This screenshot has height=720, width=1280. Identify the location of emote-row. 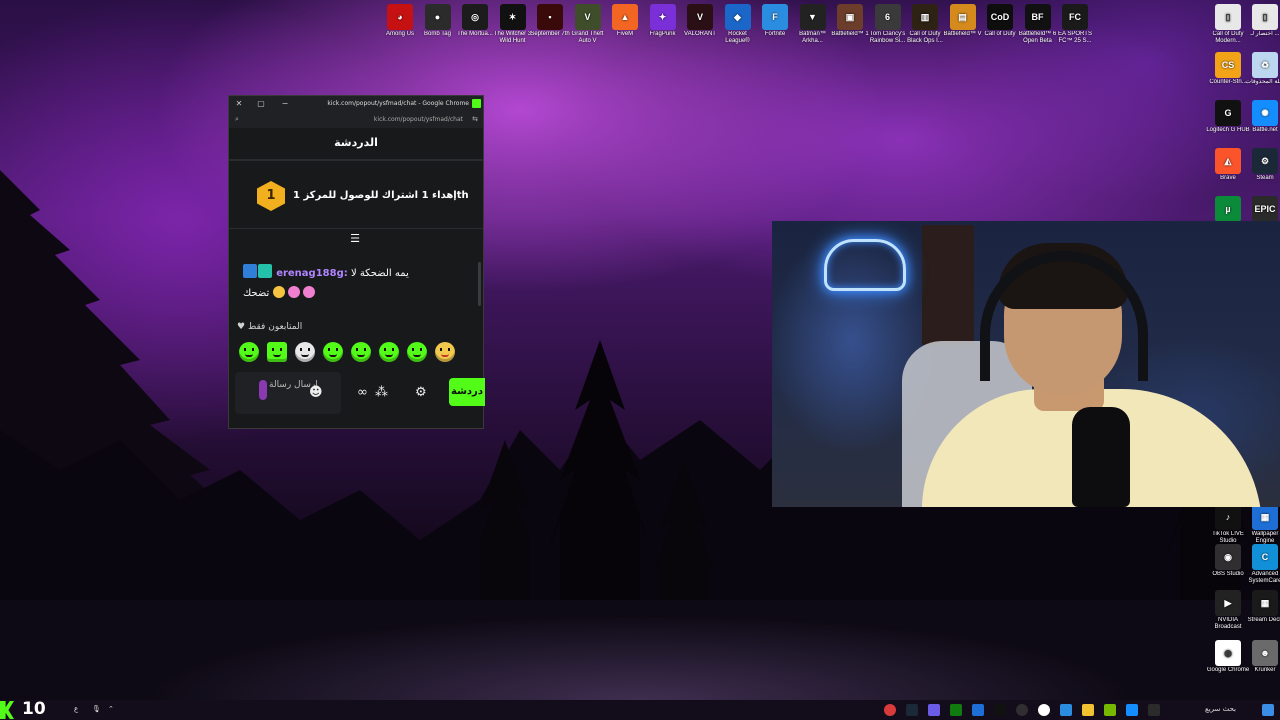
(357, 353).